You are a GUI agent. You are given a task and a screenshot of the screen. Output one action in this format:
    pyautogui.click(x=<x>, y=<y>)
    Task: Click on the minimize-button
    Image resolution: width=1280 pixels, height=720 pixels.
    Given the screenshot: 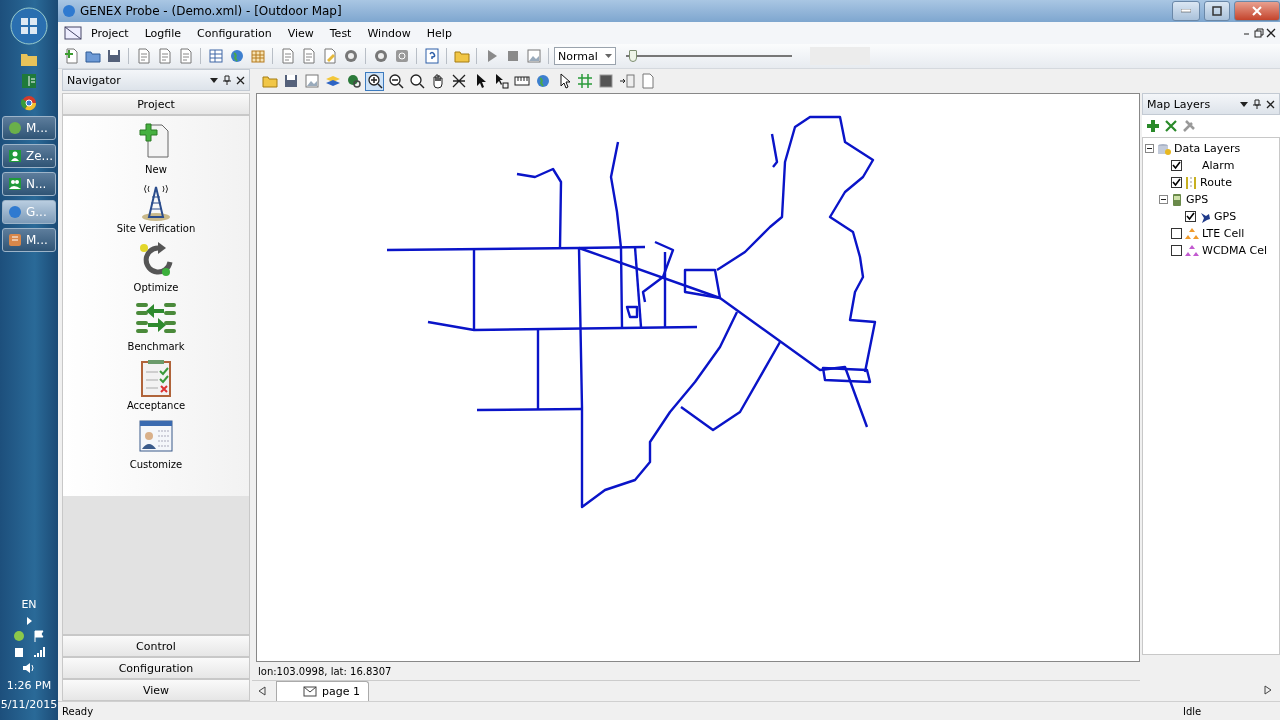 What is the action you would take?
    pyautogui.click(x=1186, y=11)
    